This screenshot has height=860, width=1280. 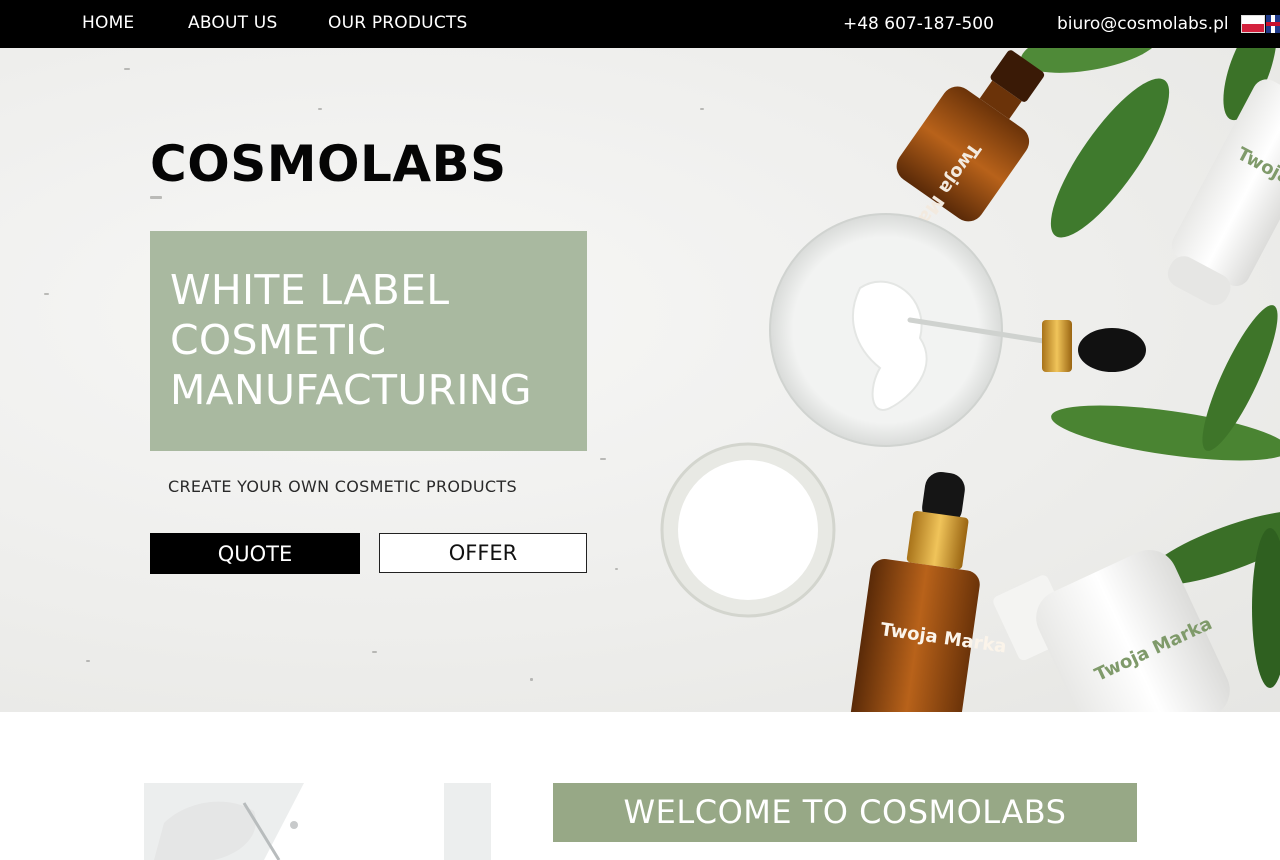 I want to click on lab-worker-photo, so click(x=317, y=821).